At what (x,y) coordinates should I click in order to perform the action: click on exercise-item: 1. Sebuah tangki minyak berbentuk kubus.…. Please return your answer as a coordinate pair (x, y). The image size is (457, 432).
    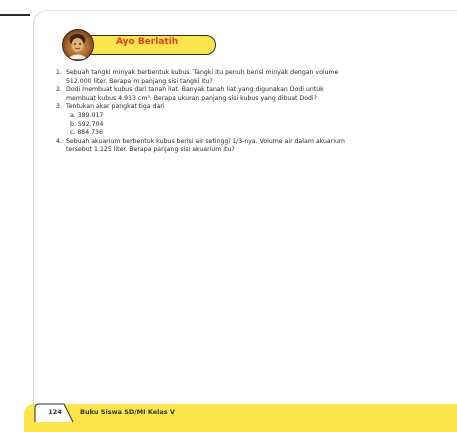
    Looking at the image, I should click on (201, 77).